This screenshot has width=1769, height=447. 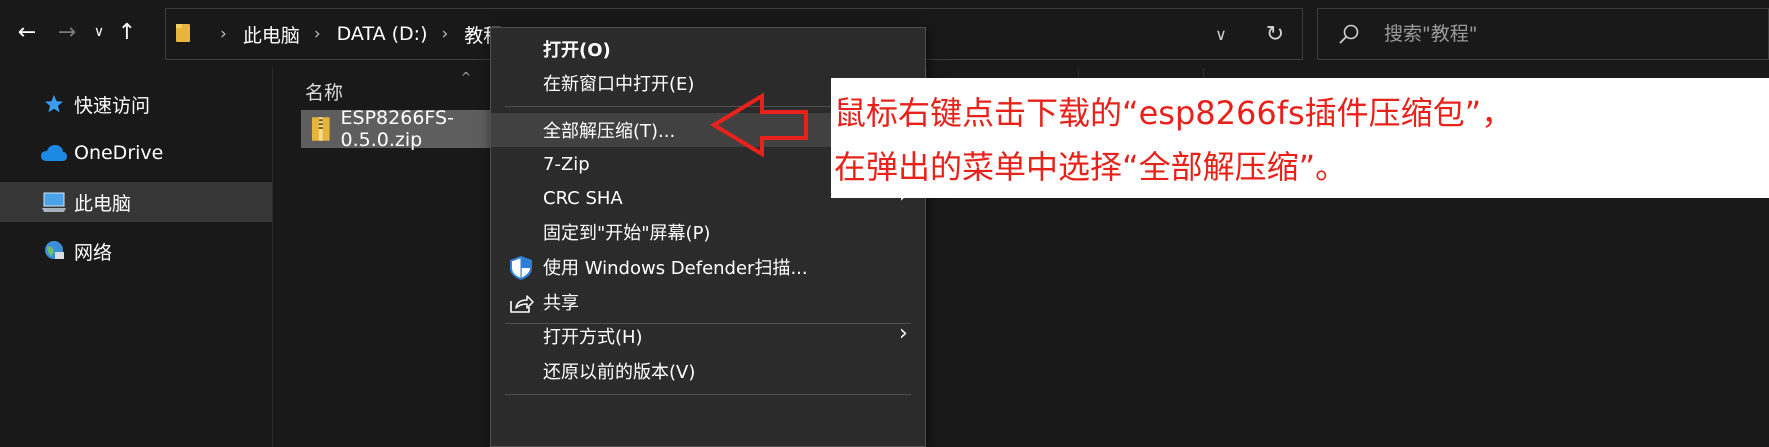 What do you see at coordinates (1349, 34) in the screenshot?
I see `search-icon` at bounding box center [1349, 34].